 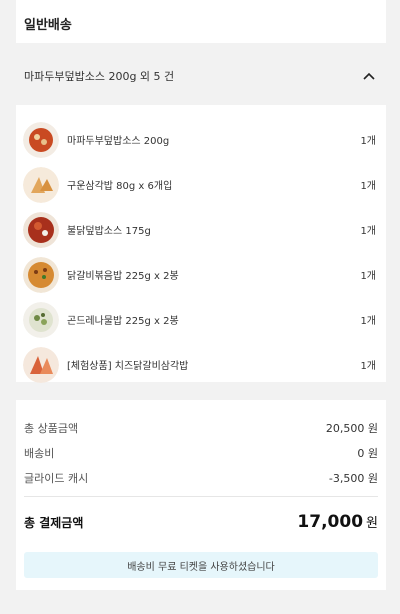 I want to click on grand-total-unit: 원, so click(x=372, y=523).